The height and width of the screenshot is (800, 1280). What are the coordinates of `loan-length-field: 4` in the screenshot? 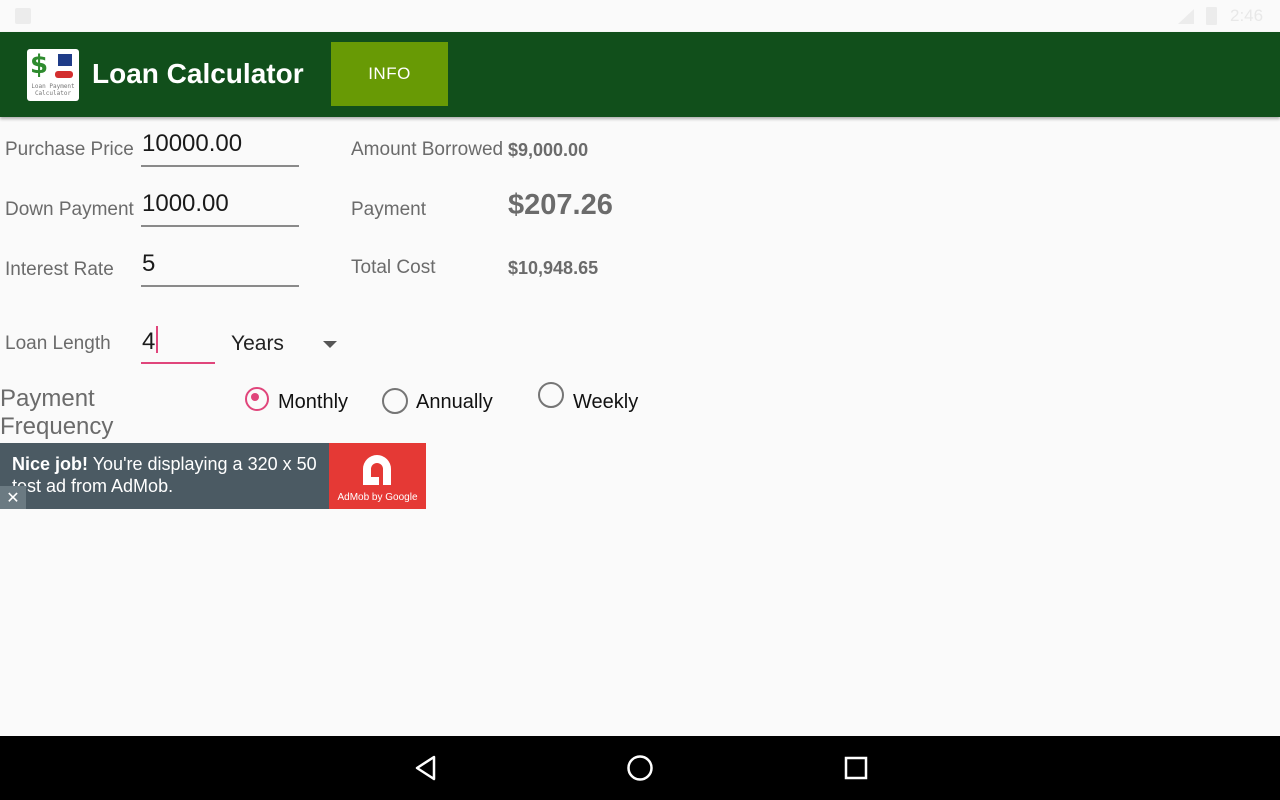 It's located at (178, 345).